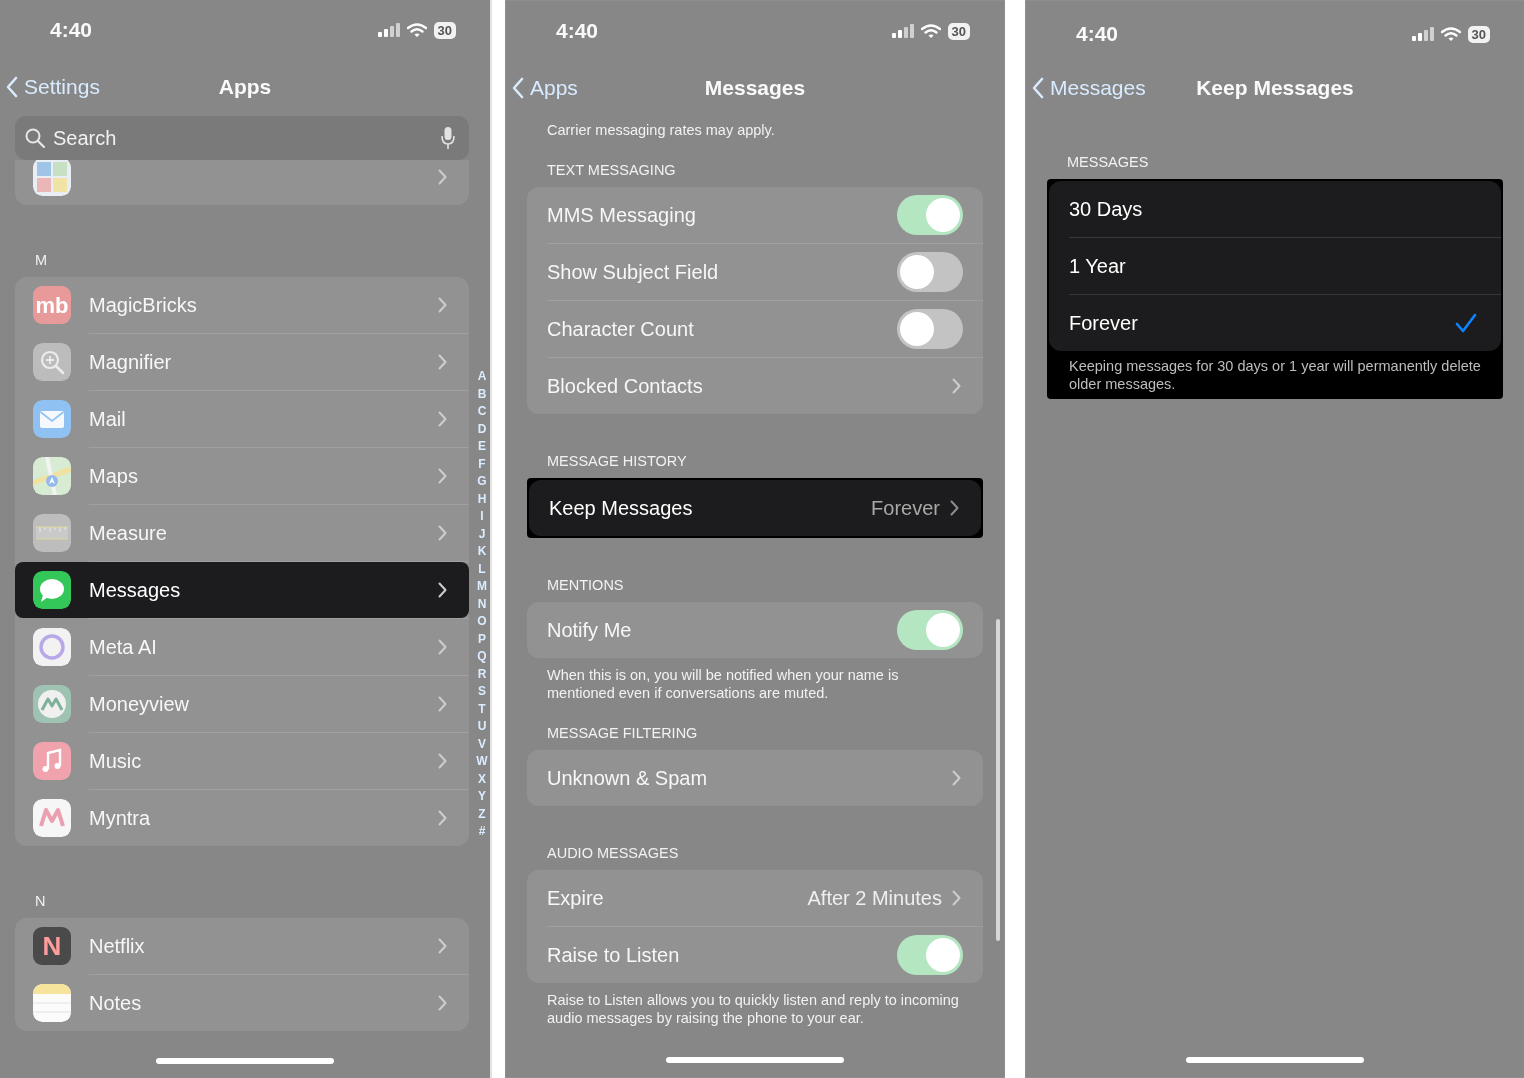 The width and height of the screenshot is (1524, 1078). What do you see at coordinates (755, 898) in the screenshot?
I see `settings-row: Expire After 2 Minutes` at bounding box center [755, 898].